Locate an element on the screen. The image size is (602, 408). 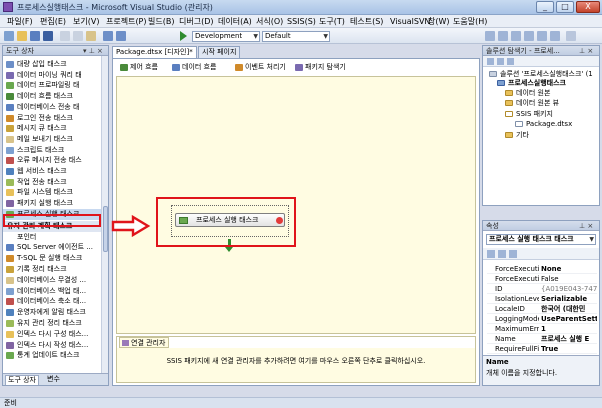
toolbar-options-icon is located at coordinates (571, 36).